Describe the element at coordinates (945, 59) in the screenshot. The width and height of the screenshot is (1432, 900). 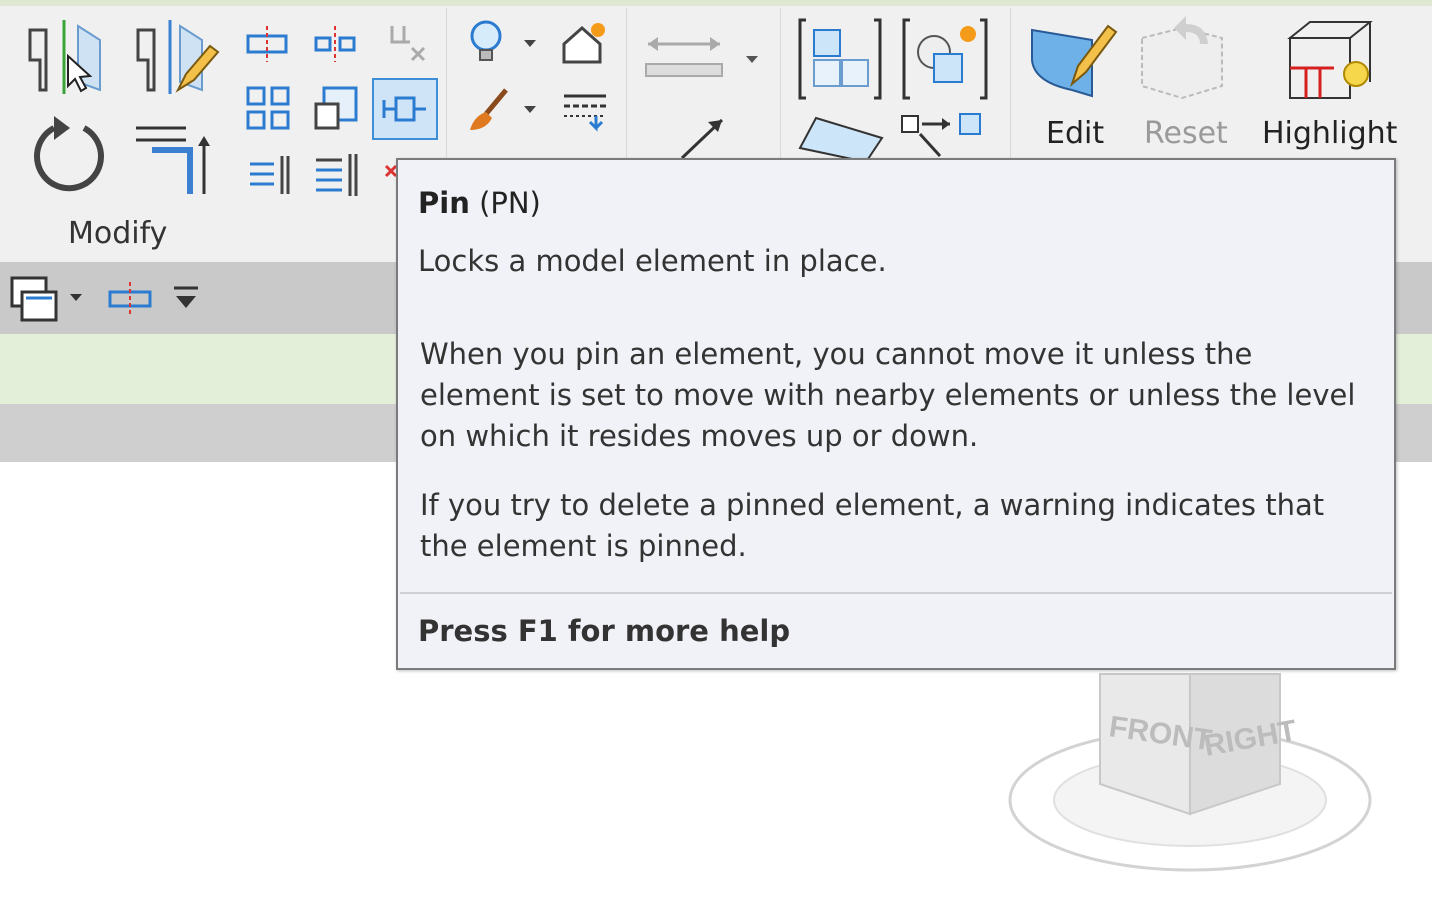
I see `create-similar-icon` at that location.